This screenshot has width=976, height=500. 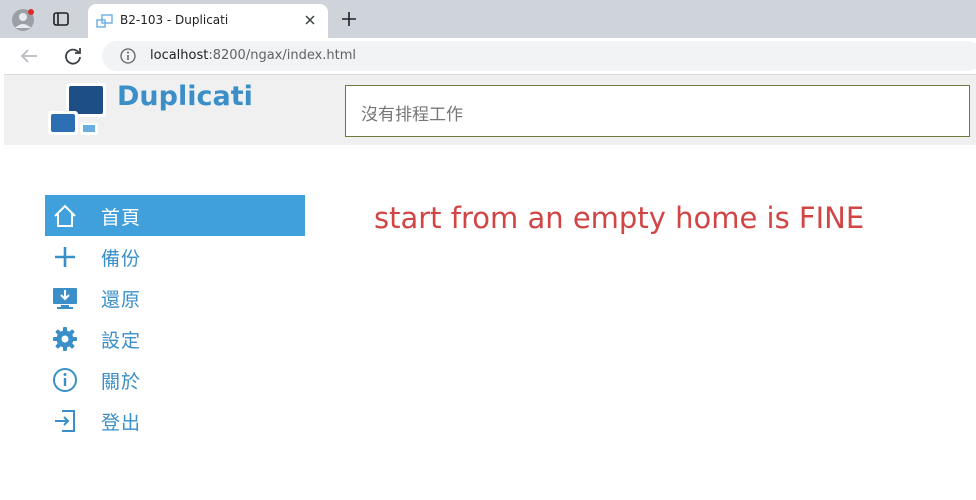 I want to click on reload-icon, so click(x=73, y=56).